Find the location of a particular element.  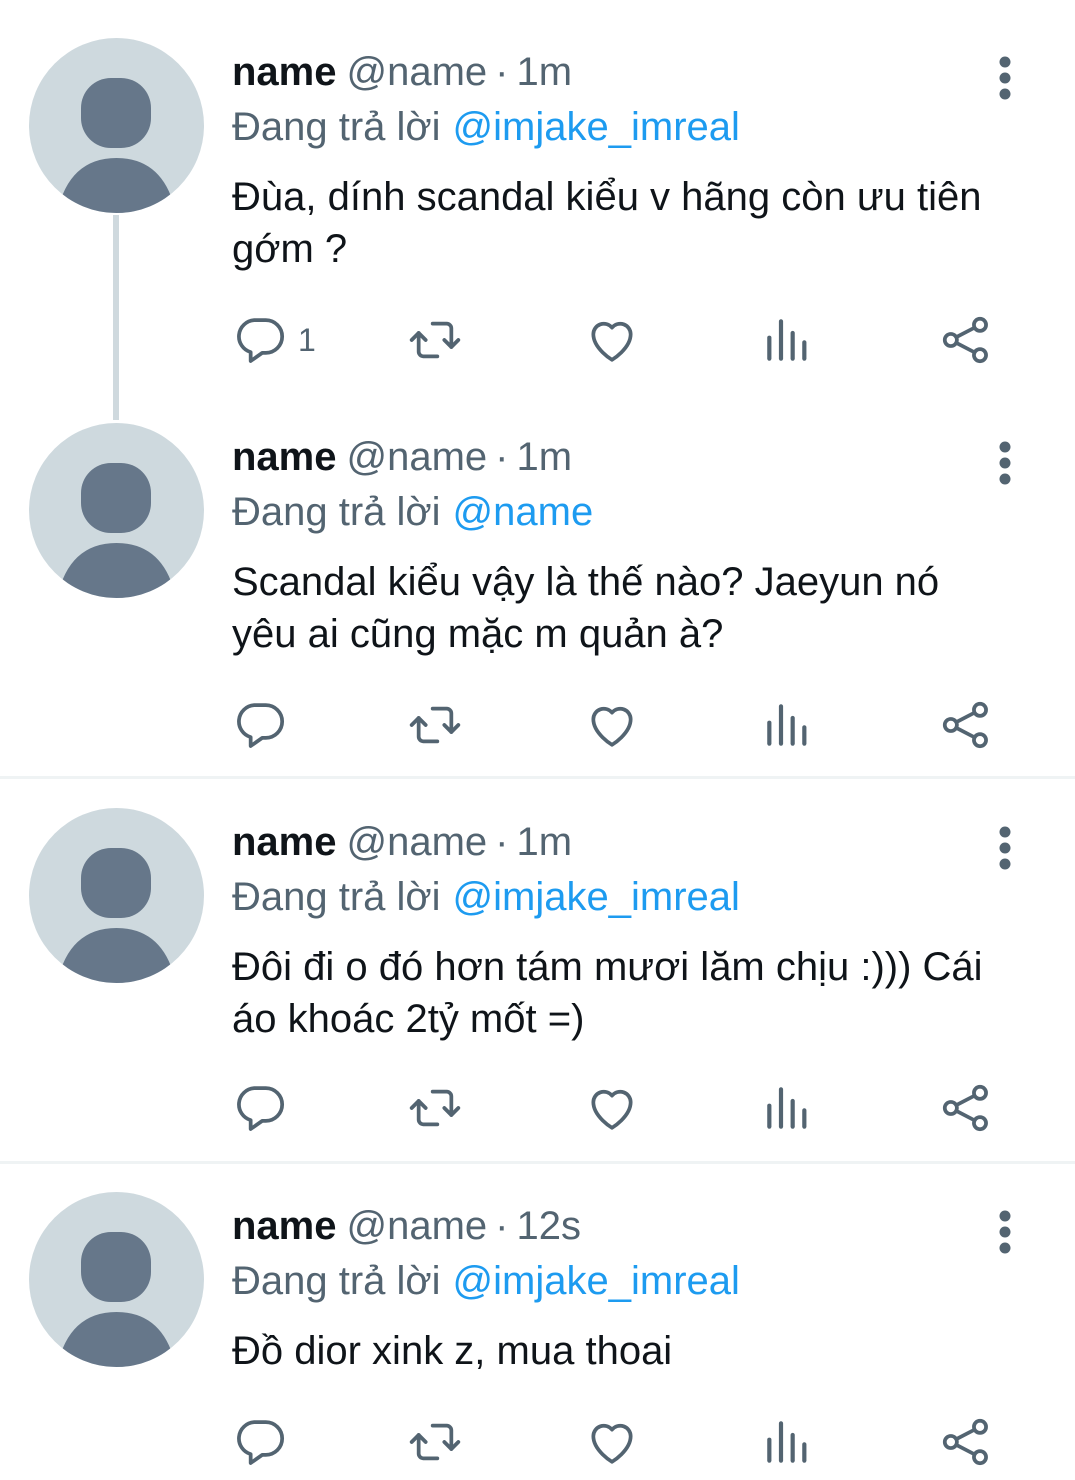

timestamp: 12s is located at coordinates (549, 1226).